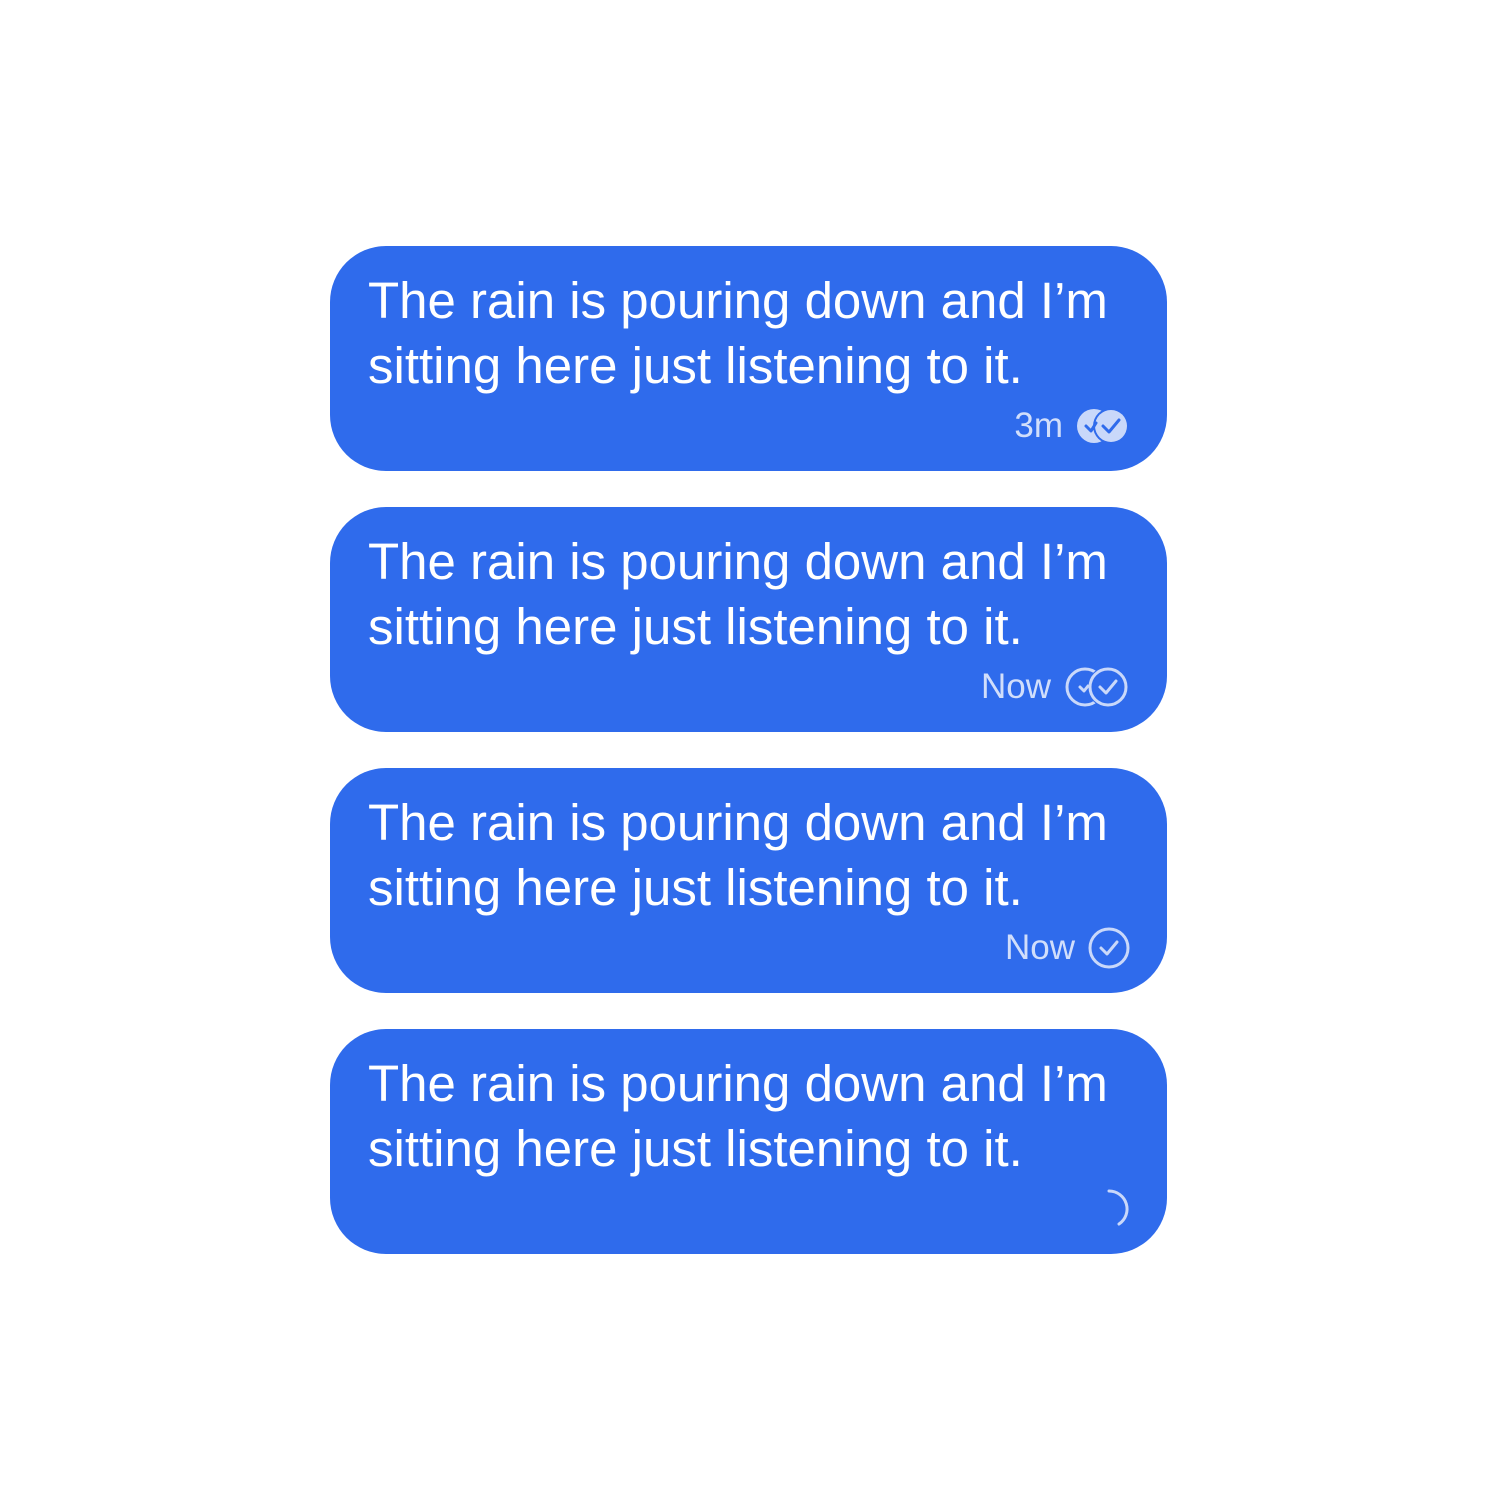 The width and height of the screenshot is (1500, 1500). What do you see at coordinates (1103, 426) in the screenshot?
I see `double-check-filled-icon` at bounding box center [1103, 426].